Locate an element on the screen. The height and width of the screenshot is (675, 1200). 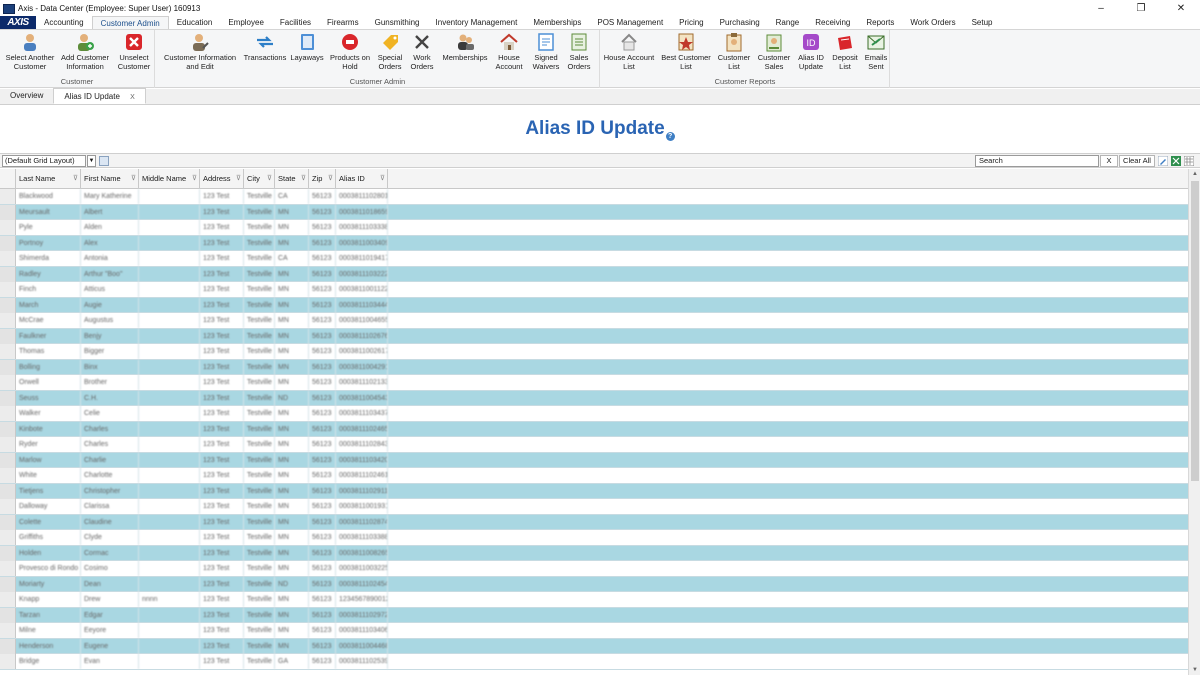
menu-tab-memberships: Memberships is located at coordinates (557, 22).